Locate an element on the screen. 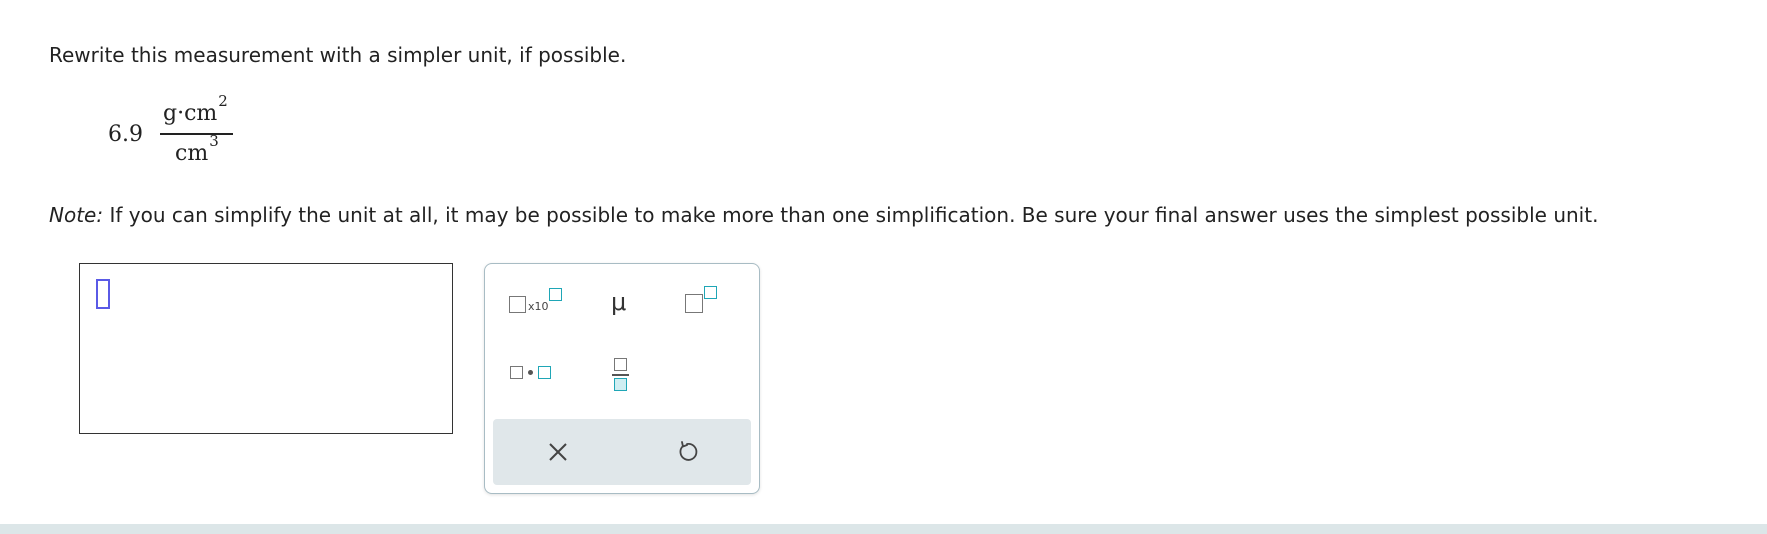 Image resolution: width=1767 pixels, height=534 pixels. x10-label: x10 is located at coordinates (538, 306).